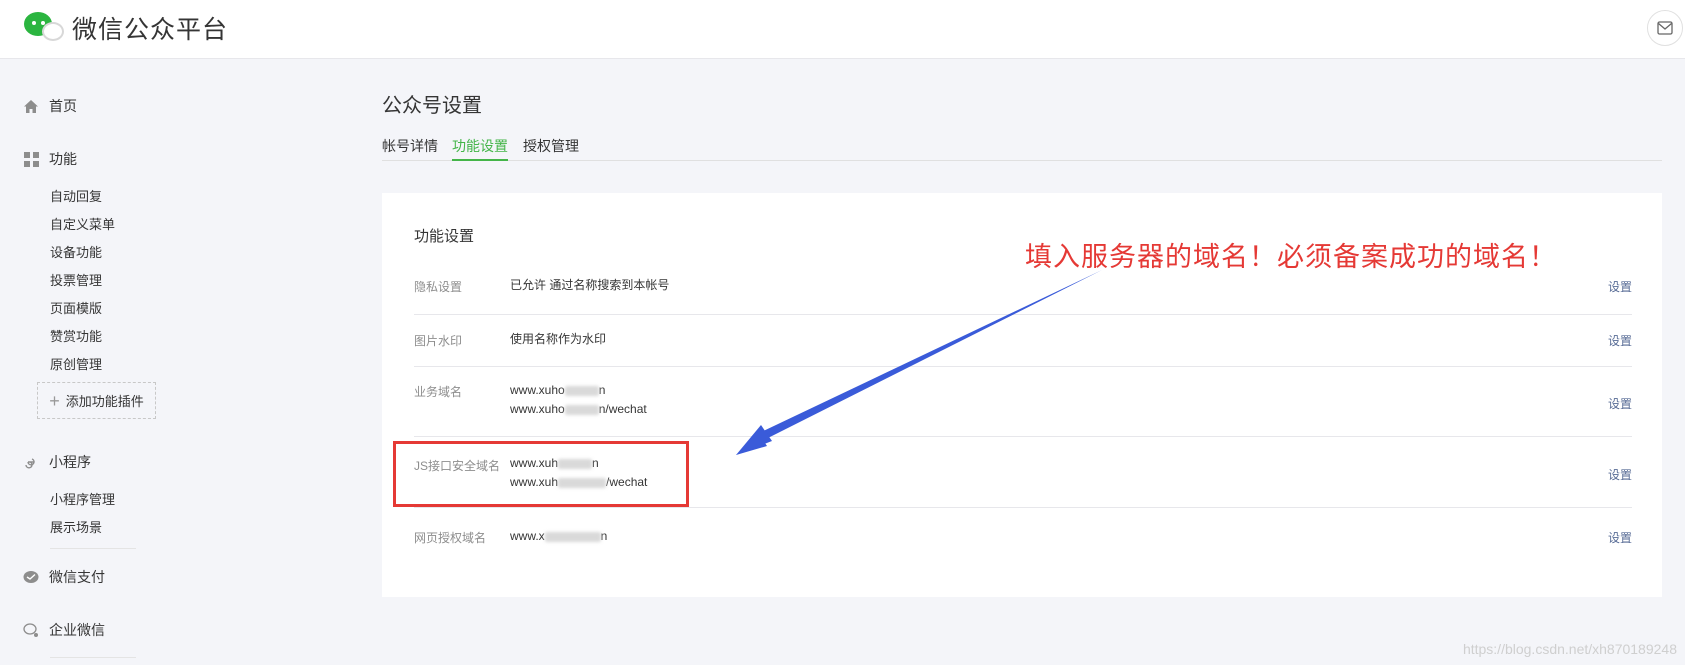 This screenshot has width=1685, height=665. Describe the element at coordinates (1665, 28) in the screenshot. I see `mail-icon` at that location.